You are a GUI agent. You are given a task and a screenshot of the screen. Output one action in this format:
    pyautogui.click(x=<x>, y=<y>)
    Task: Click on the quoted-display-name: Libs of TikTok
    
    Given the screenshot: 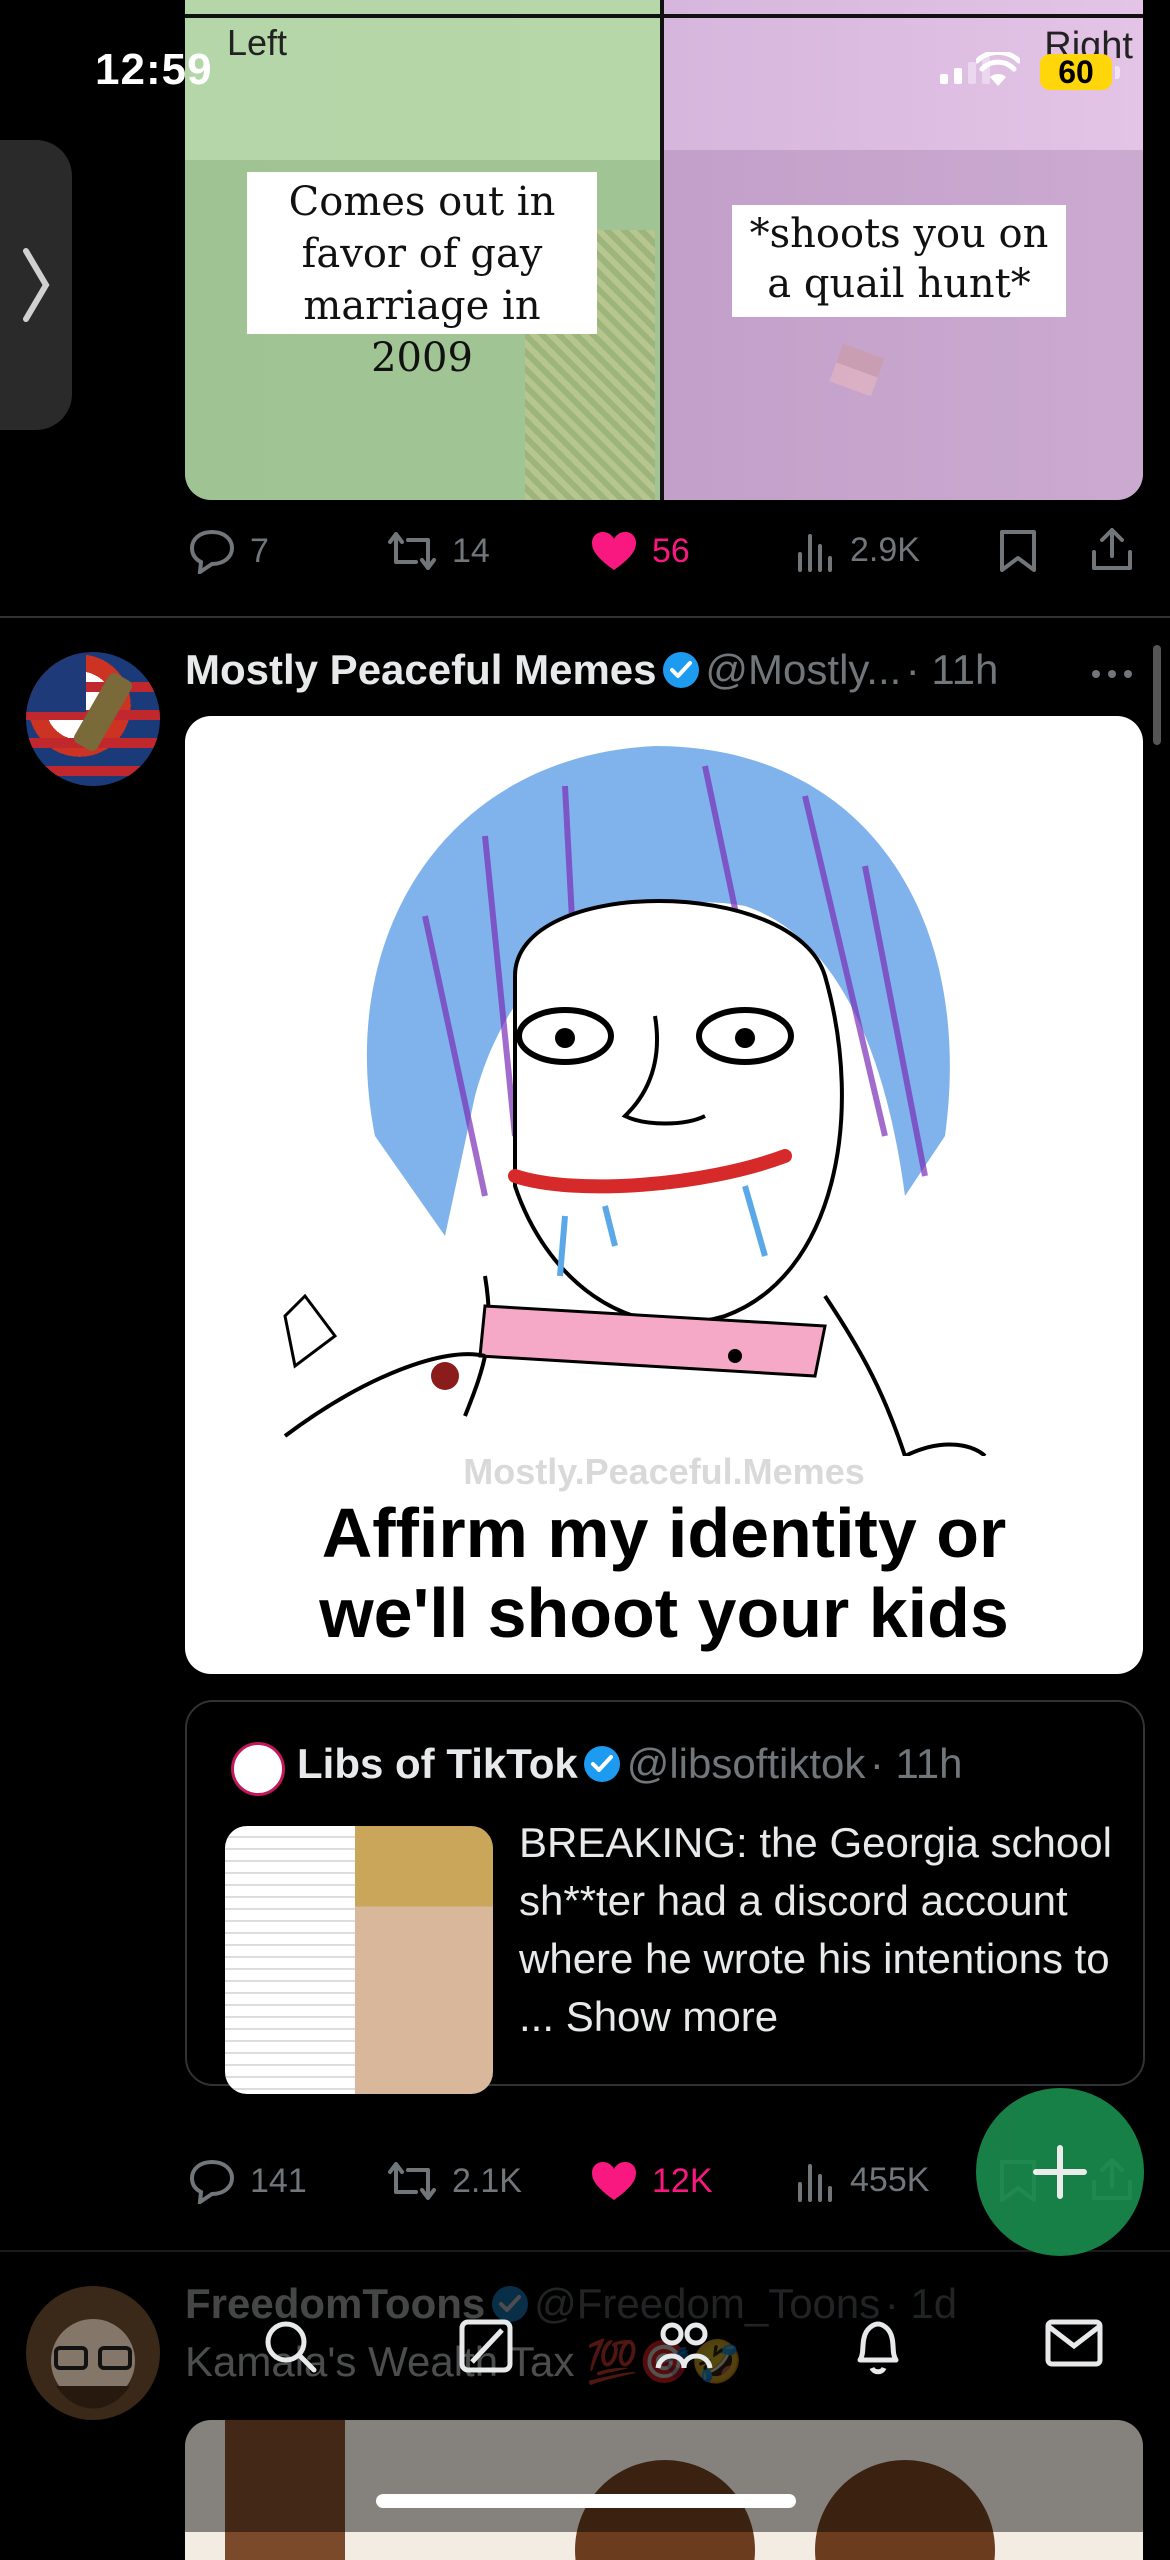 What is the action you would take?
    pyautogui.click(x=437, y=1763)
    